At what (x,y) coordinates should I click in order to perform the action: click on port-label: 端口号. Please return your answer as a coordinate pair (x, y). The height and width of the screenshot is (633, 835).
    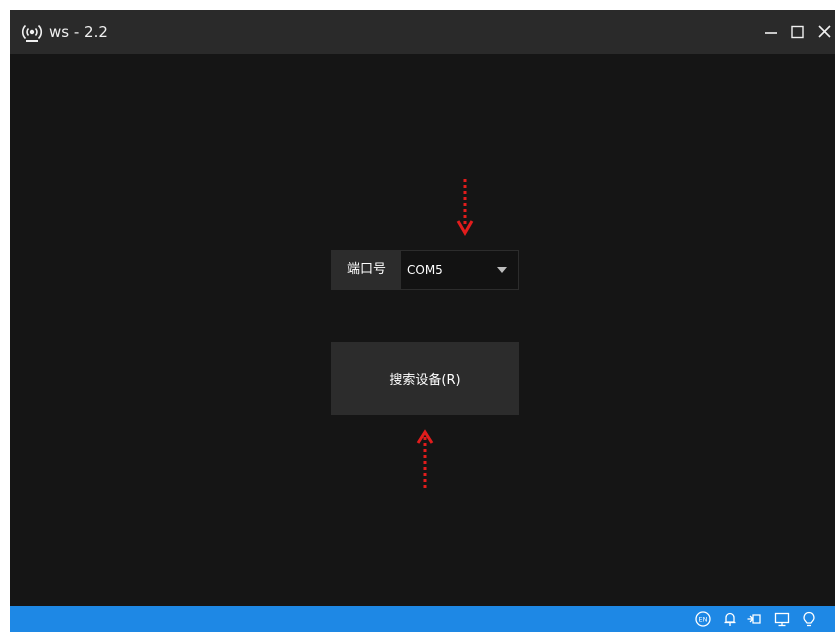
    Looking at the image, I should click on (366, 270).